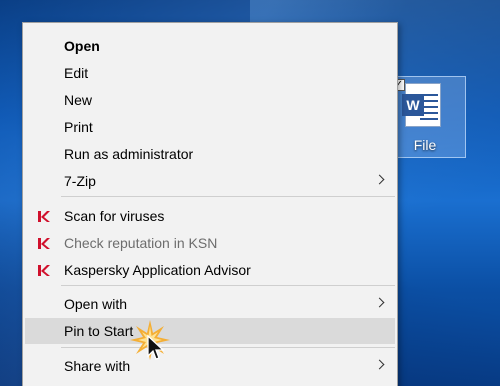  What do you see at coordinates (114, 216) in the screenshot?
I see `menu-item-label: Scan for viruses` at bounding box center [114, 216].